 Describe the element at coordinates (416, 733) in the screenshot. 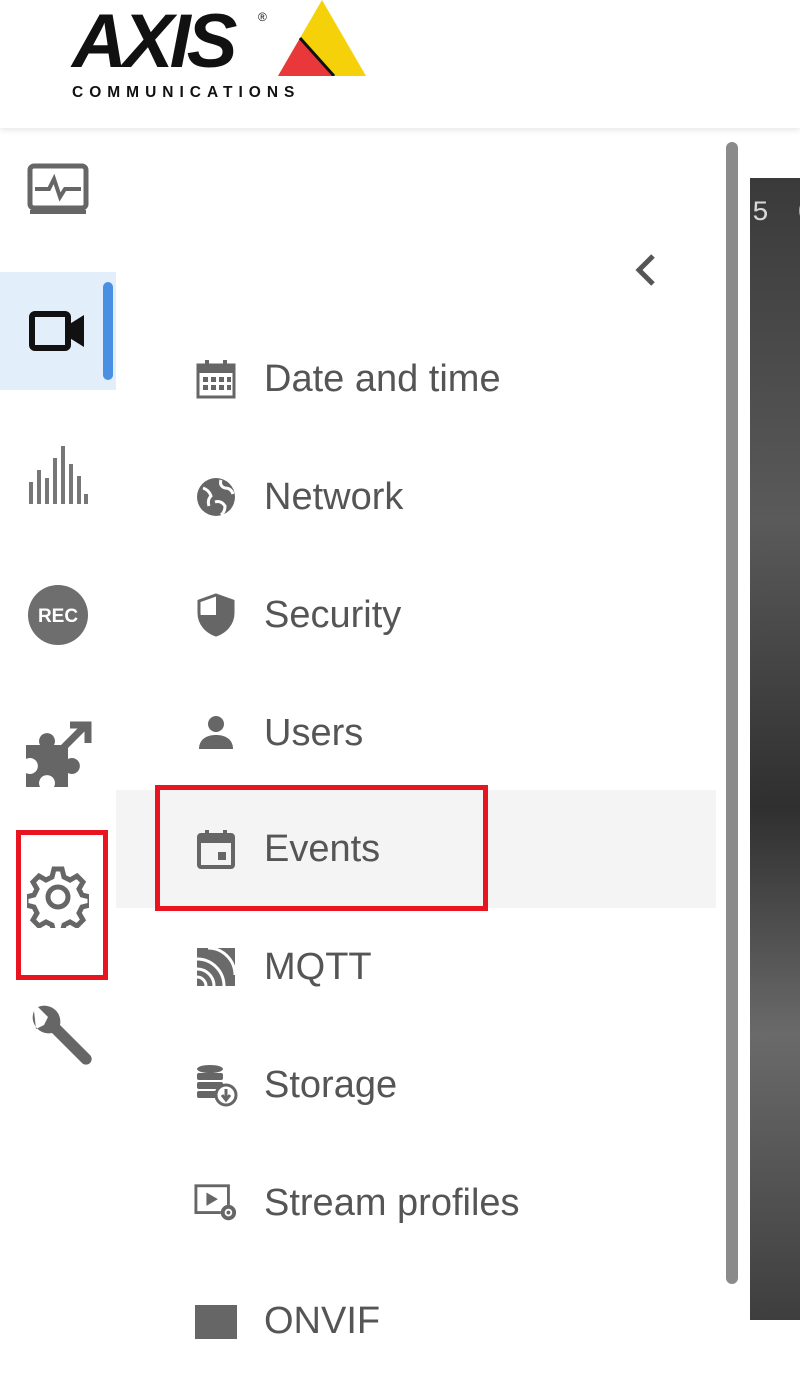

I see `menu-item-users: Users` at that location.